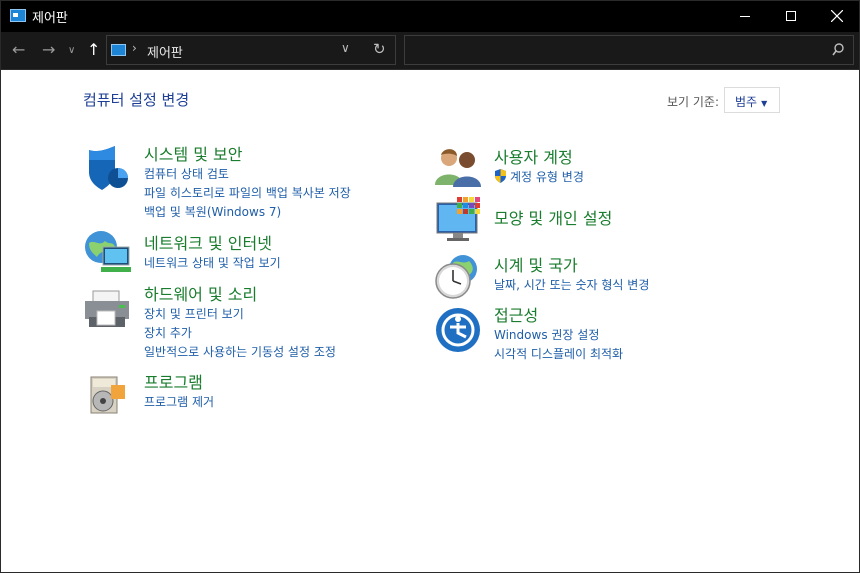 The image size is (860, 573). Describe the element at coordinates (48, 50) in the screenshot. I see `forward-arrow-icon: →` at that location.